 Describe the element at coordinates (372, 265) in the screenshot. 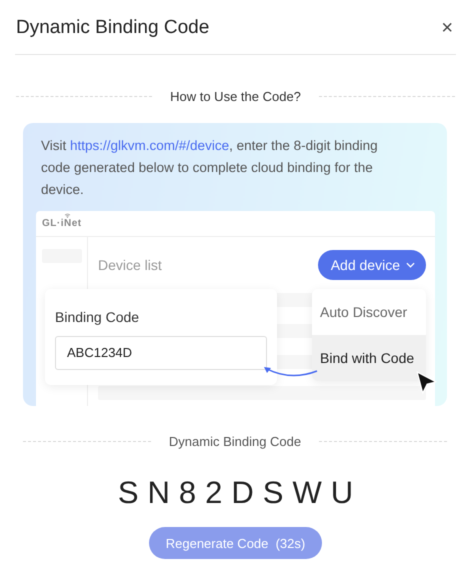

I see `add-device-button: Add device` at that location.